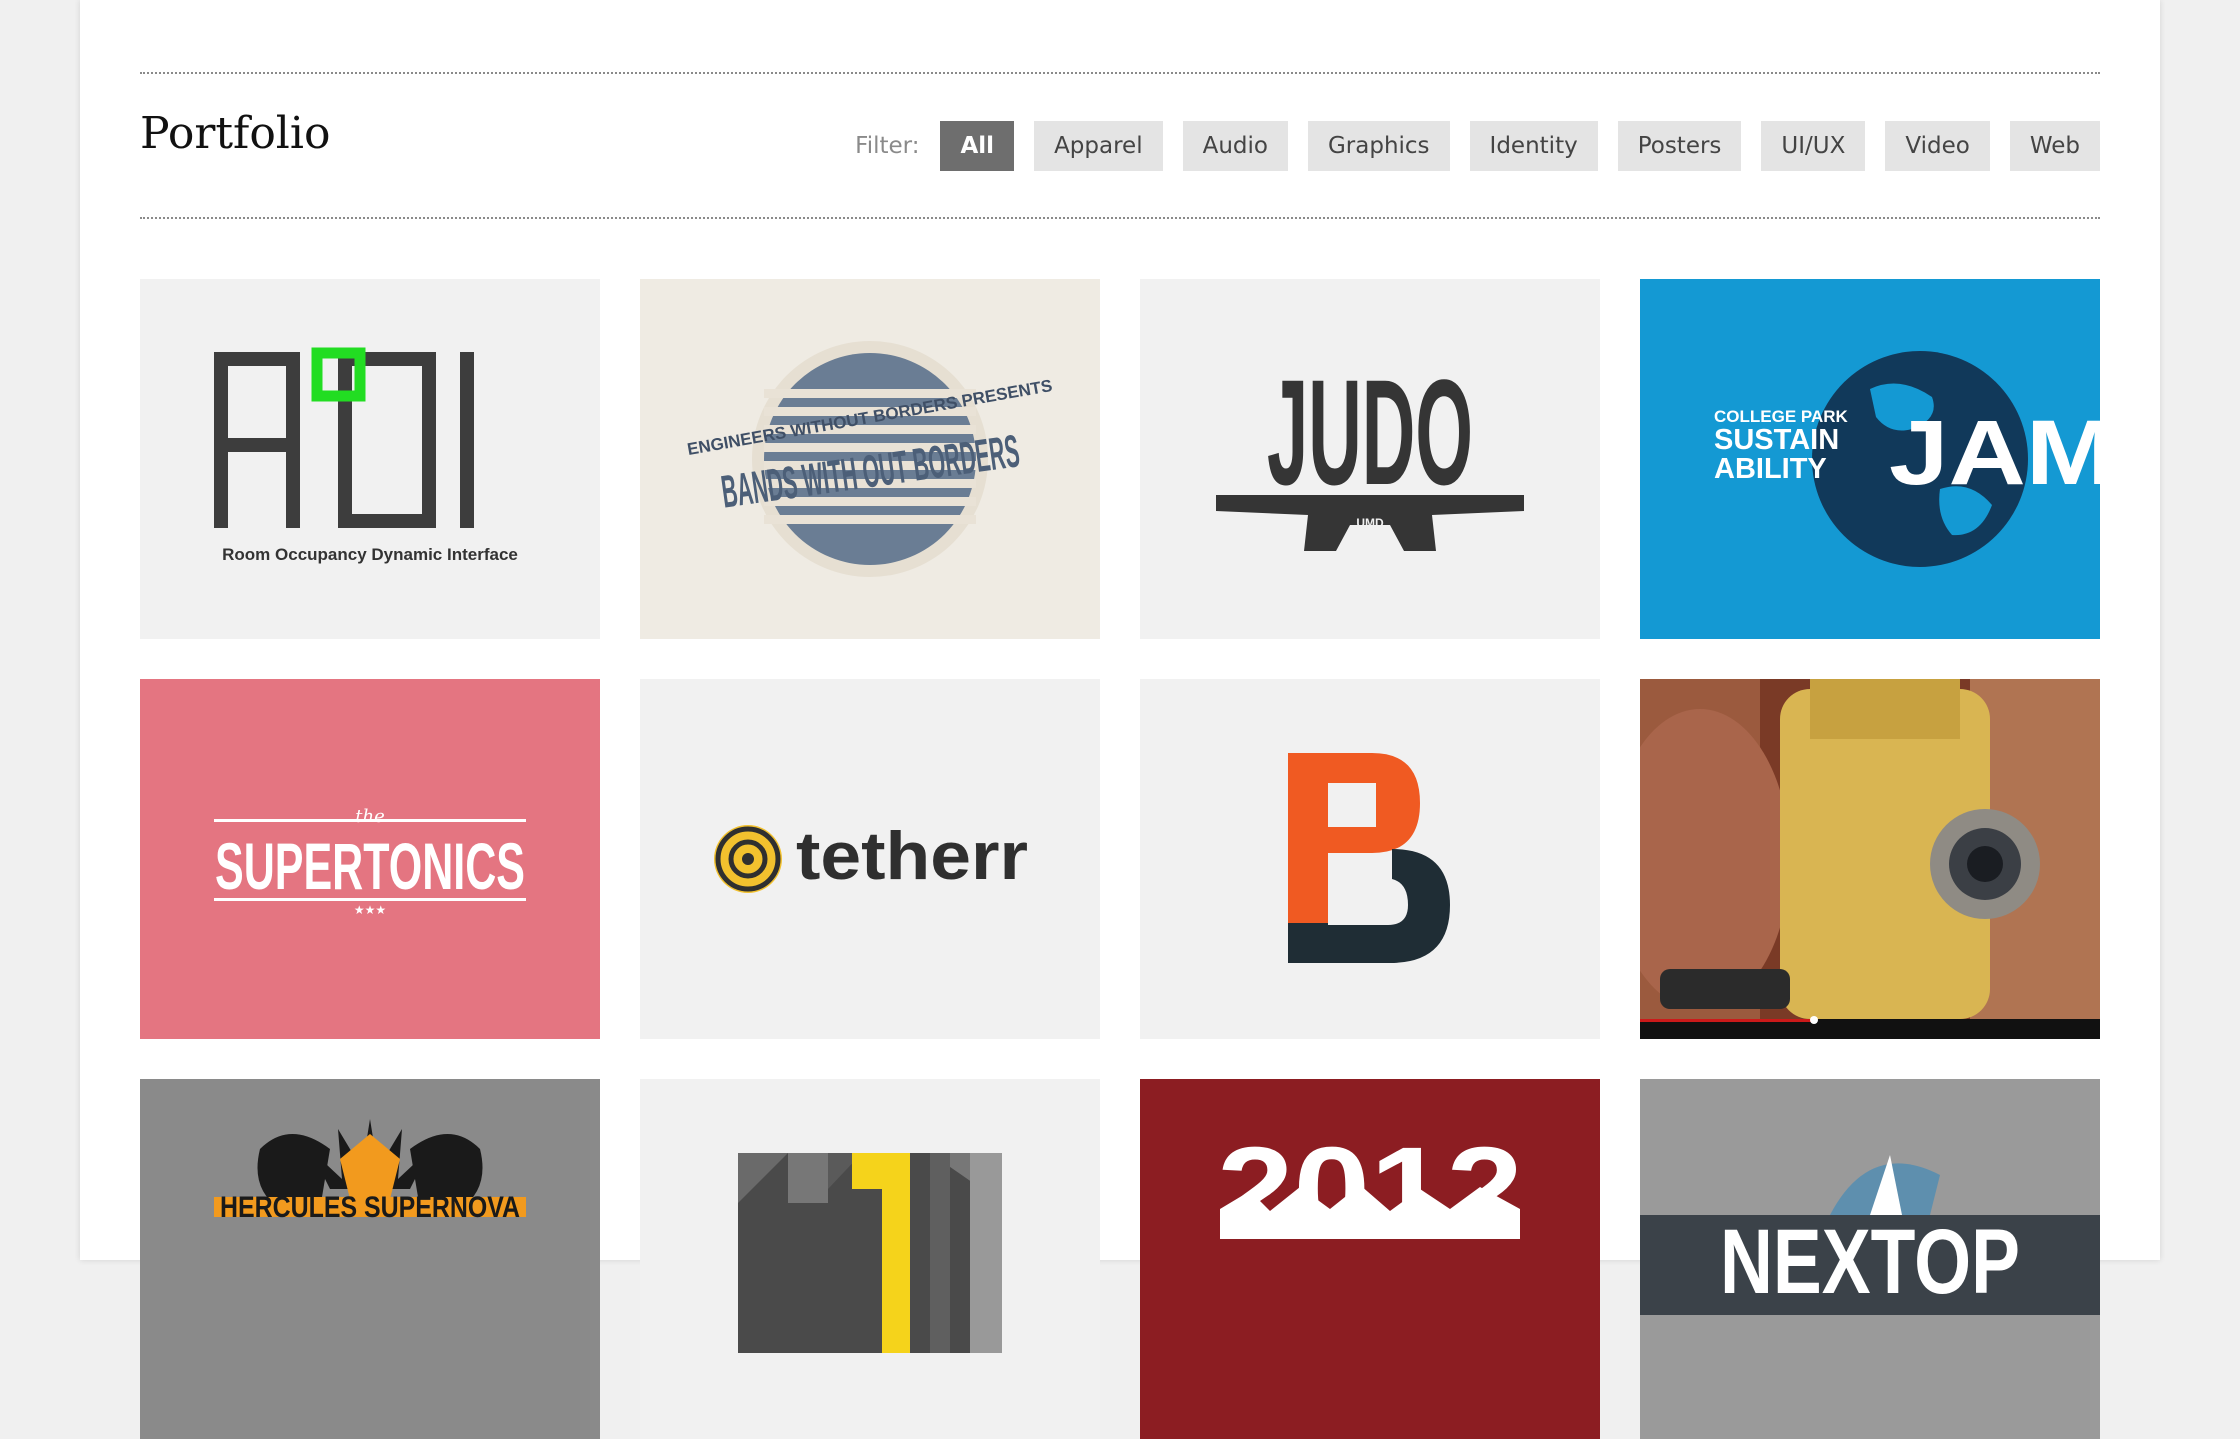  I want to click on jam-title: JAM, so click(1994, 453).